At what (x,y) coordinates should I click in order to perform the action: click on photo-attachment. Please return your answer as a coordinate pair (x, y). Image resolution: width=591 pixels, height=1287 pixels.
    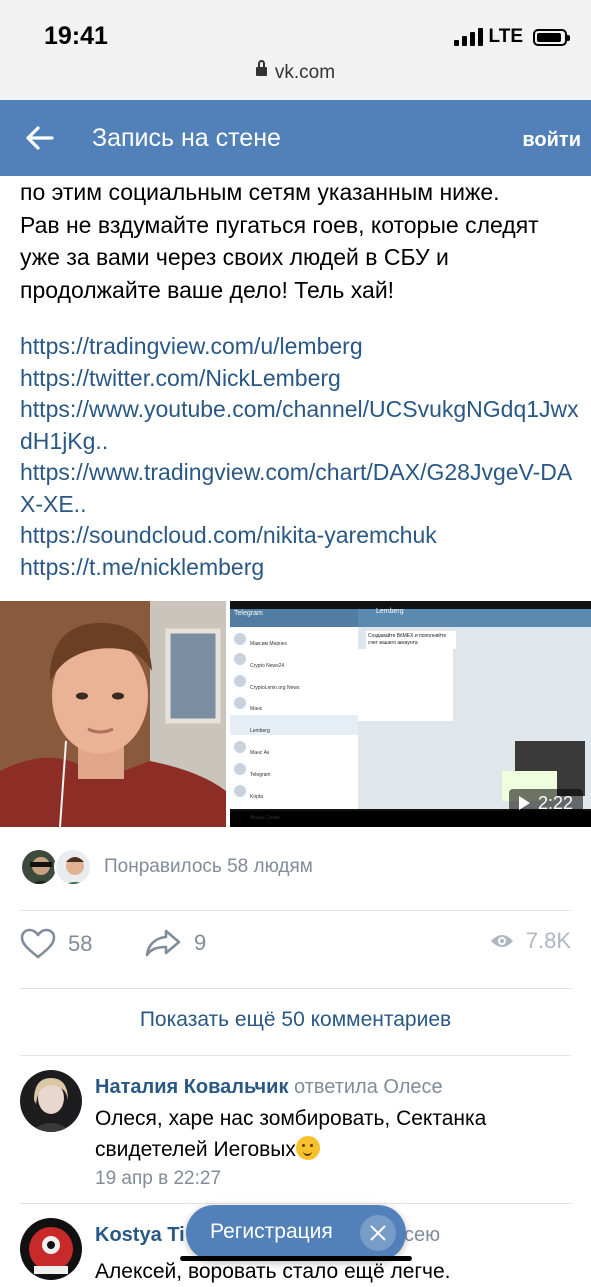
    Looking at the image, I should click on (113, 714).